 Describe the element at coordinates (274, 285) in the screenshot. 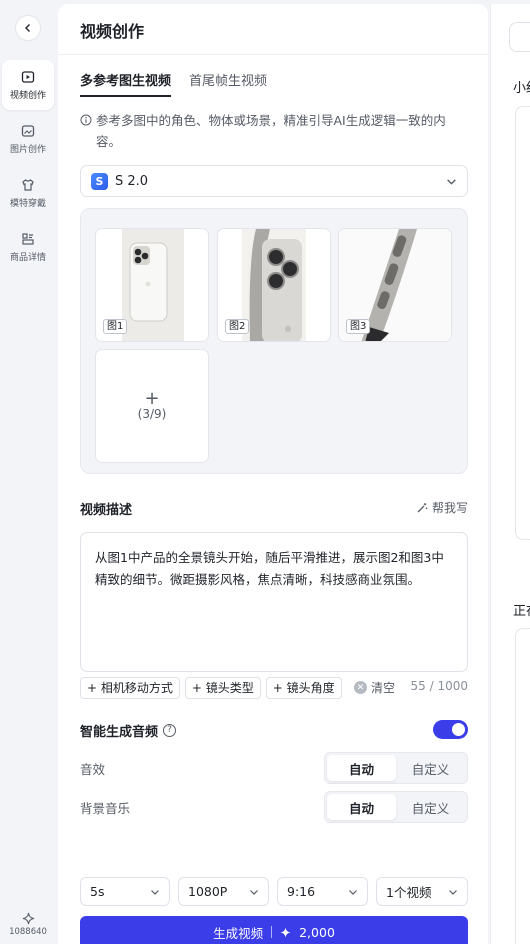

I see `reference-image-2: 图2` at that location.